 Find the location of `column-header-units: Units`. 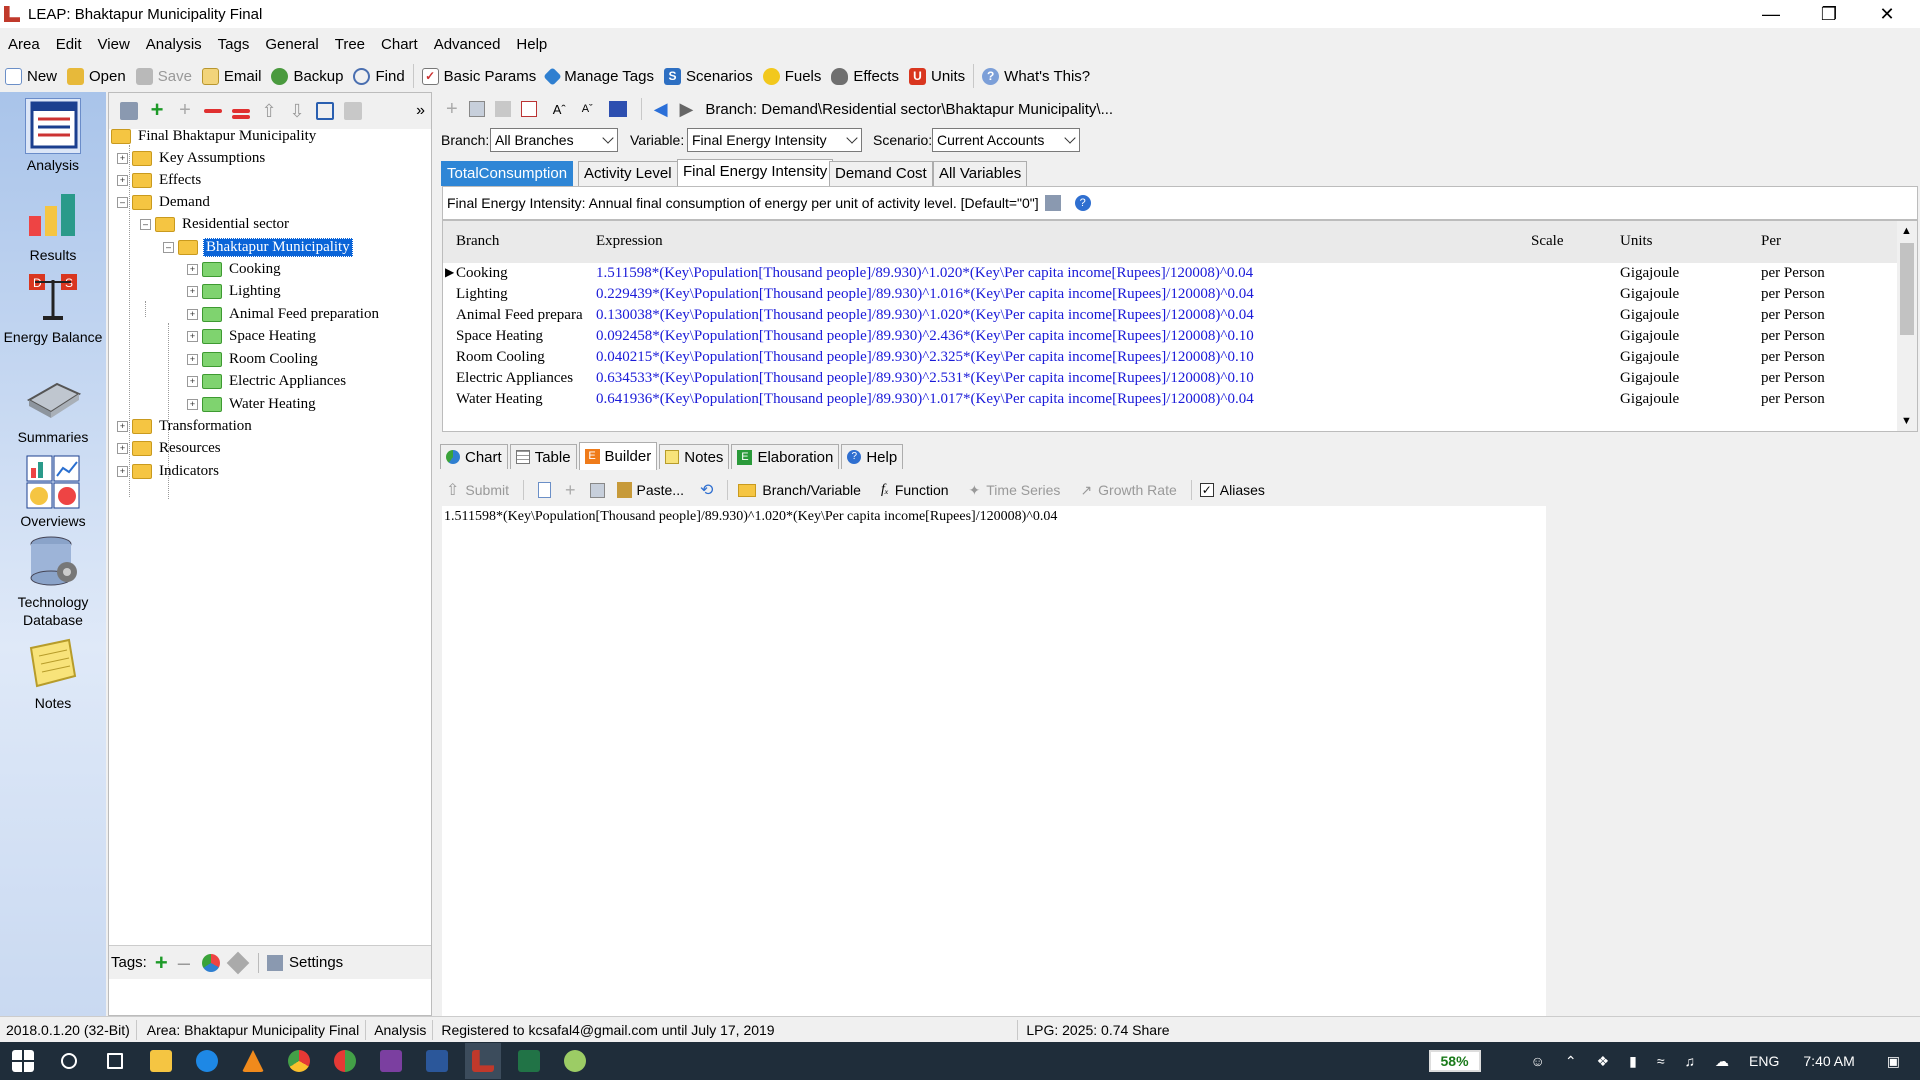

column-header-units: Units is located at coordinates (1636, 241).